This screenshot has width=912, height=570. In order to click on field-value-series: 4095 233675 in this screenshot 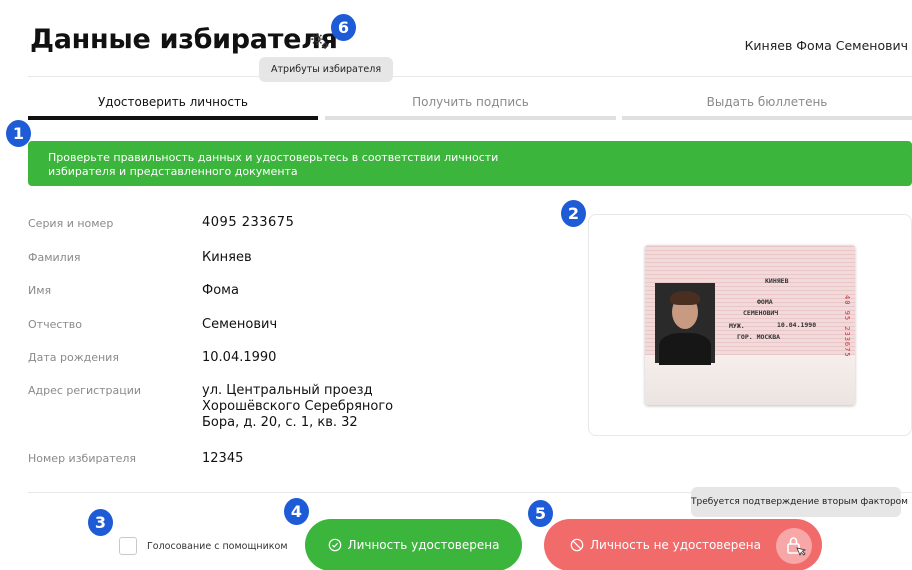, I will do `click(248, 222)`.